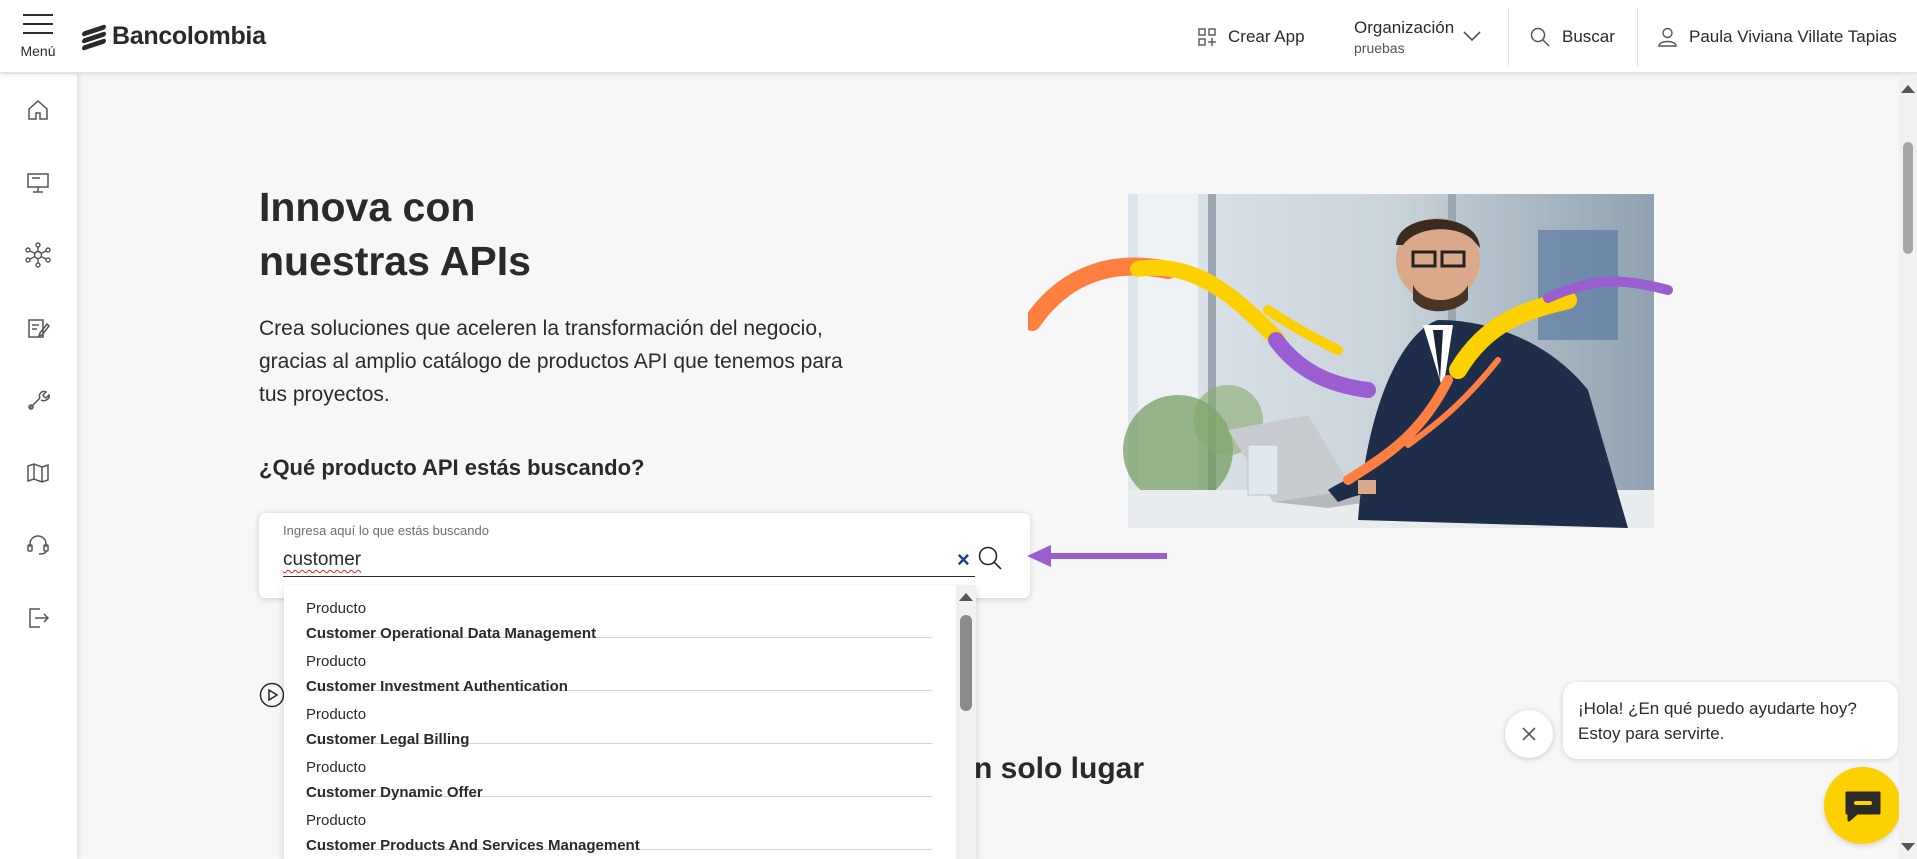  I want to click on page-scroll-thumb, so click(1908, 198).